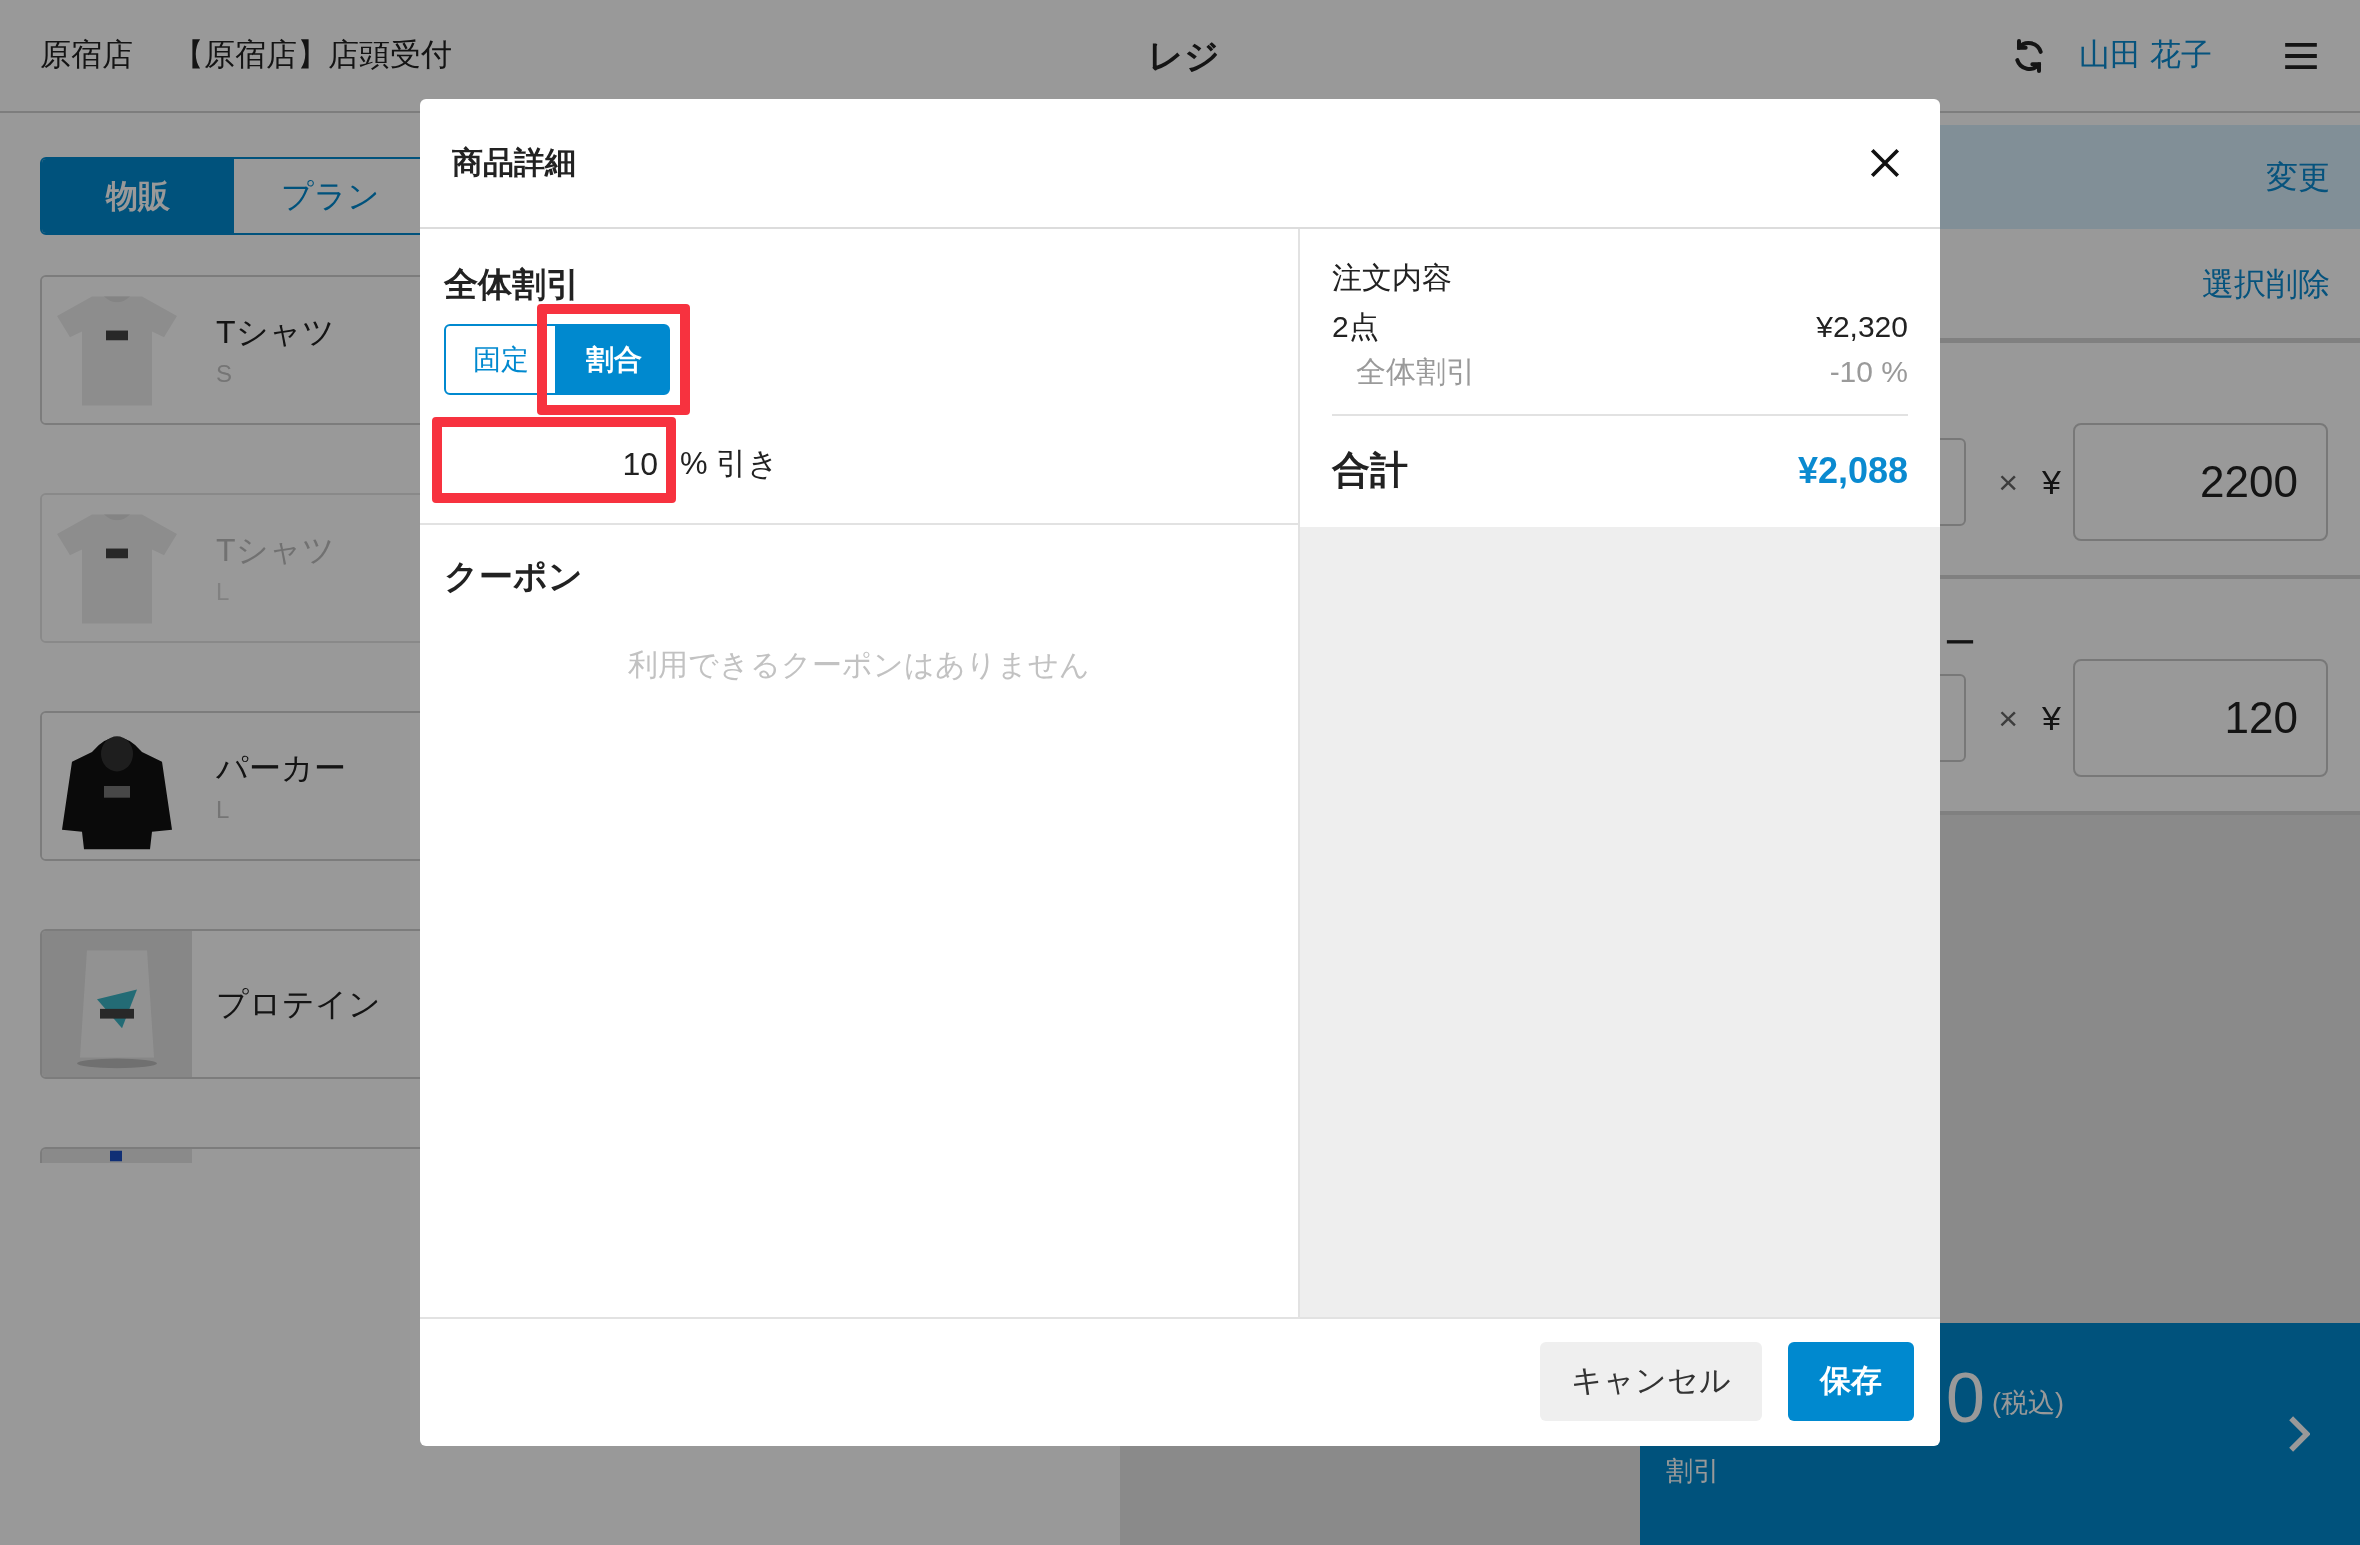  I want to click on mode-tab: 割合, so click(613, 359).